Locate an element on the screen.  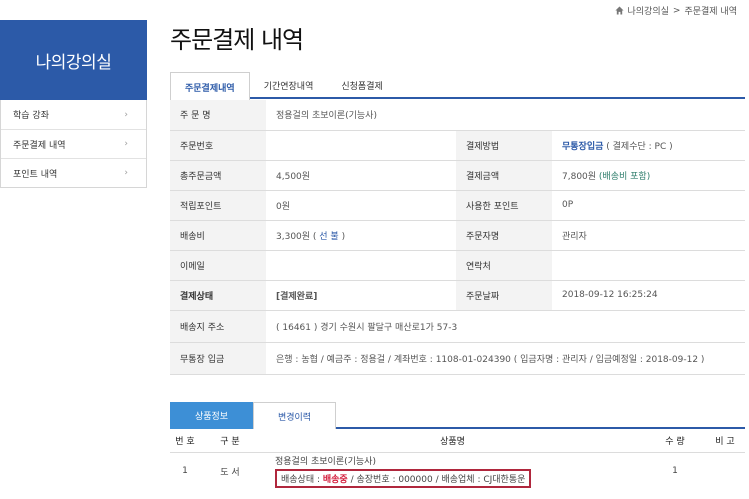
page-title: 주문결제 내역 is located at coordinates (237, 40).